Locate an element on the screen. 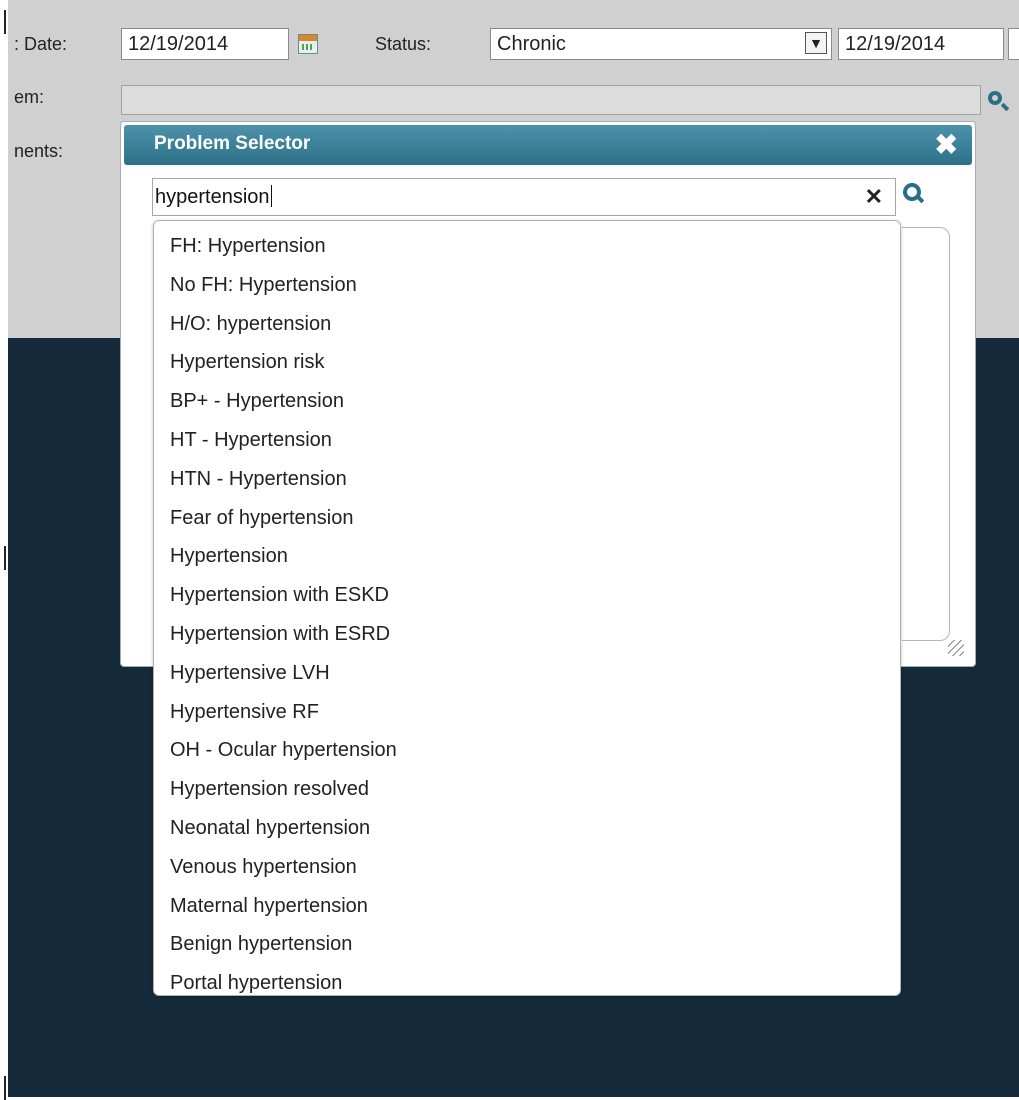  autocomplete-item: Portal hypertension is located at coordinates (527, 983).